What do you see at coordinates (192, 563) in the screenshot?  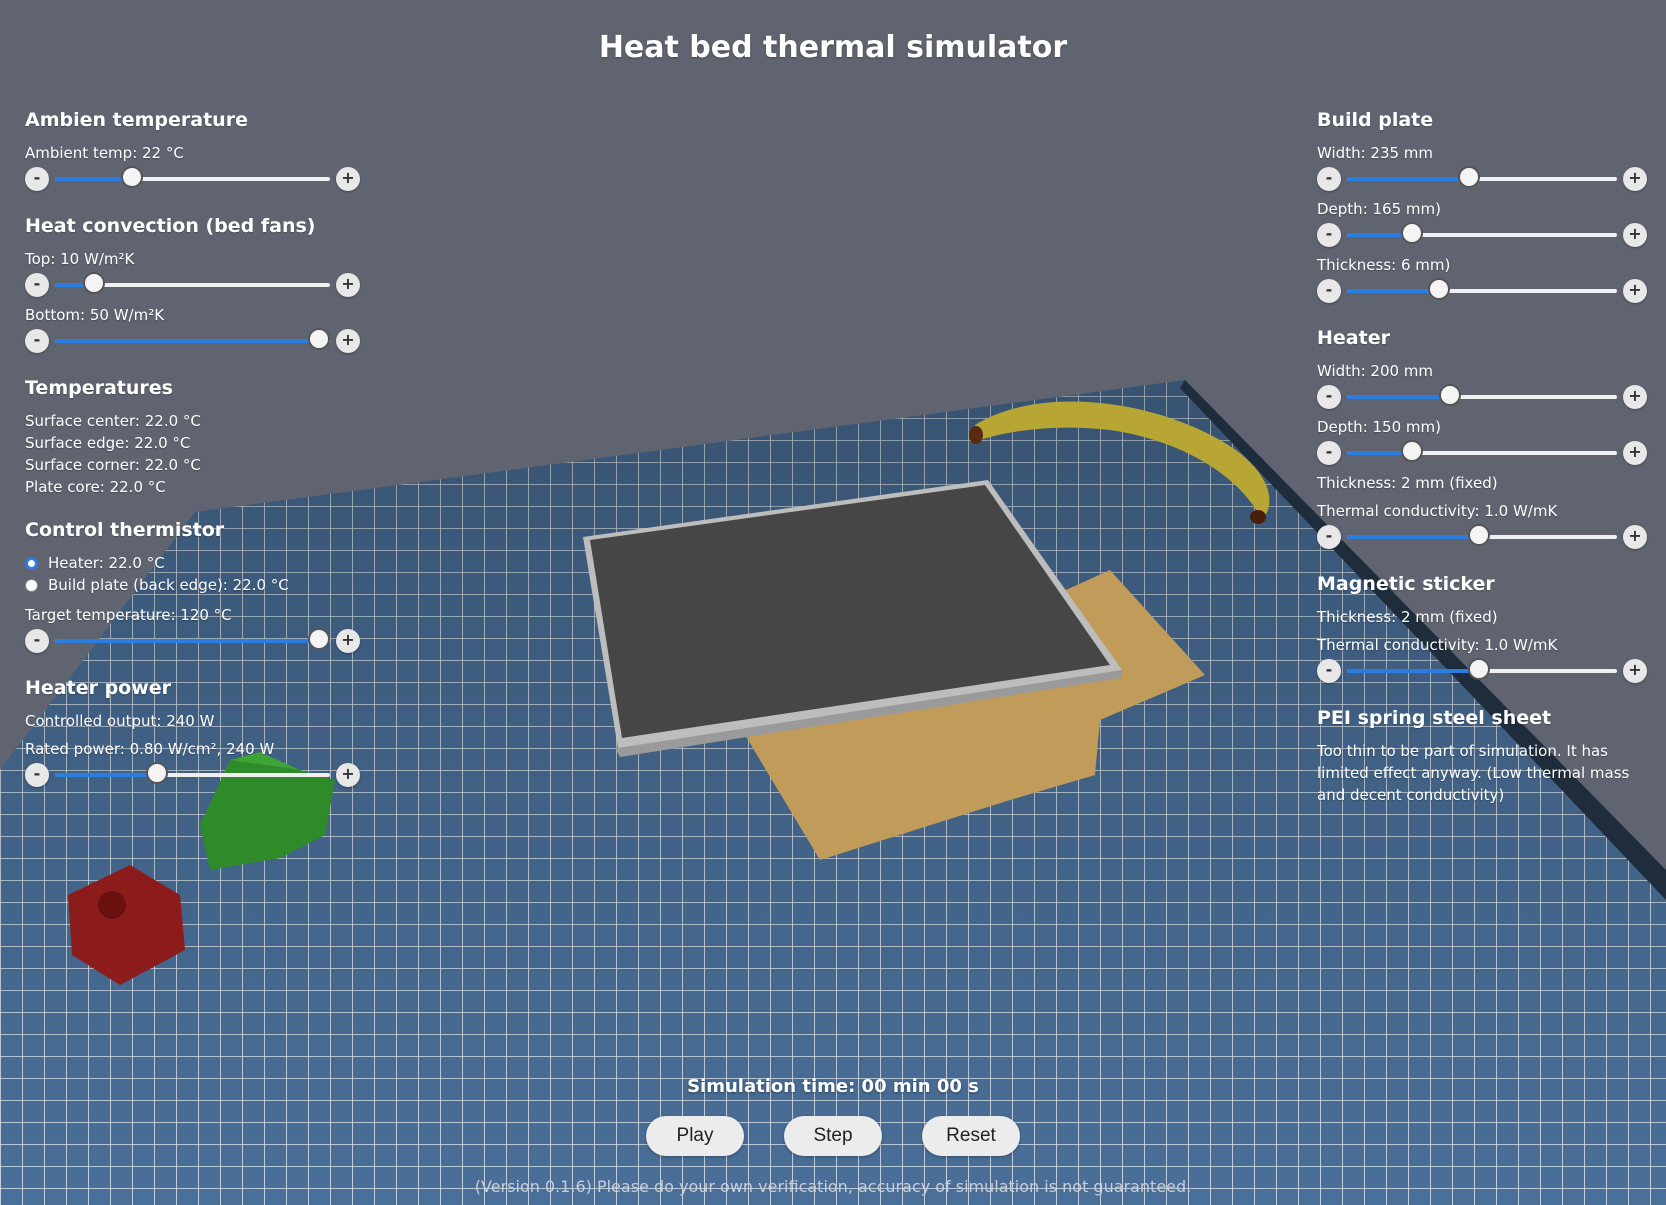 I see `thermistor-option-heater: Heater: 22.0 °C` at bounding box center [192, 563].